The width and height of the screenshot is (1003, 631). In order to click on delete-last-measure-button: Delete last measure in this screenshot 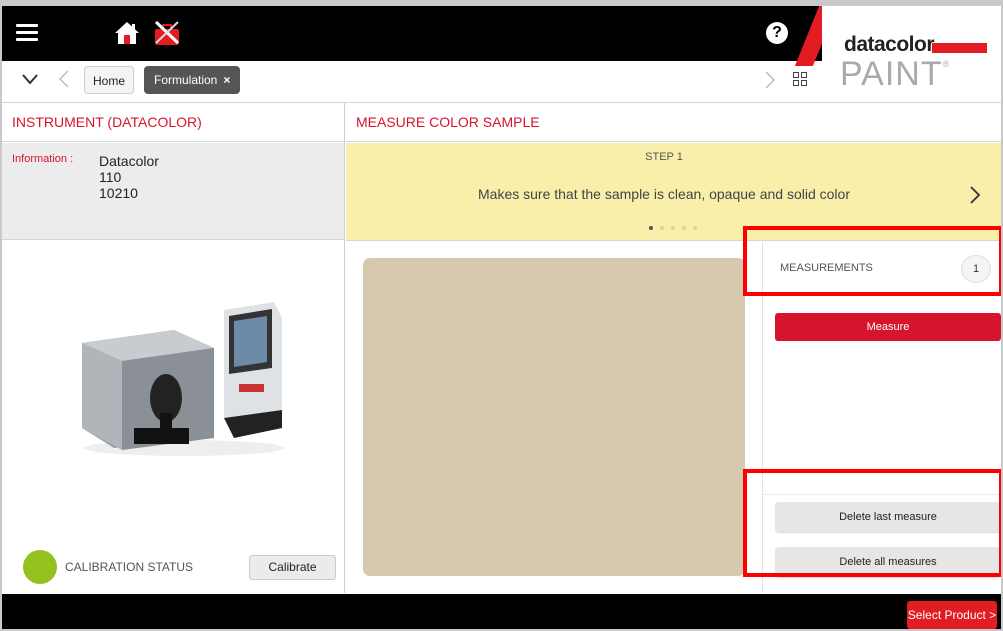, I will do `click(888, 517)`.